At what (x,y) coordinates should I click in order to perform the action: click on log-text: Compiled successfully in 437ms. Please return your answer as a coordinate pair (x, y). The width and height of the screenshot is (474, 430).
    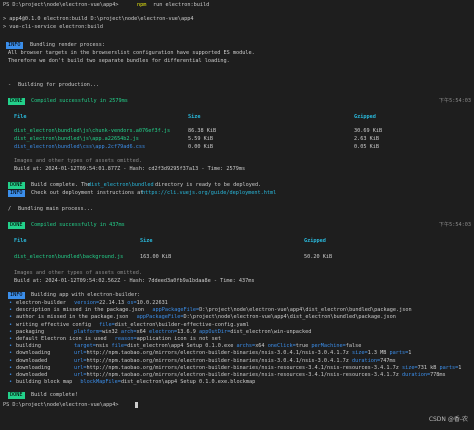
    Looking at the image, I should click on (78, 225).